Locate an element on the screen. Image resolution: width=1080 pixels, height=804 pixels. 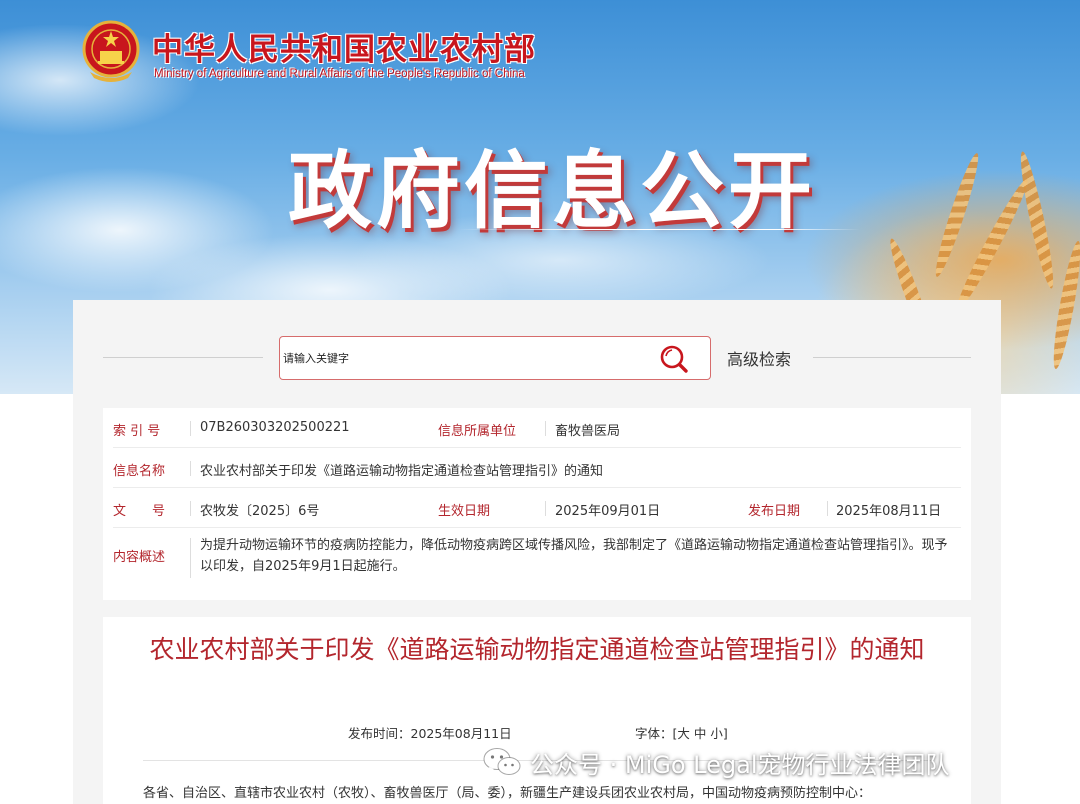
publish-time: 发布时间：2025年08月11日 is located at coordinates (430, 733).